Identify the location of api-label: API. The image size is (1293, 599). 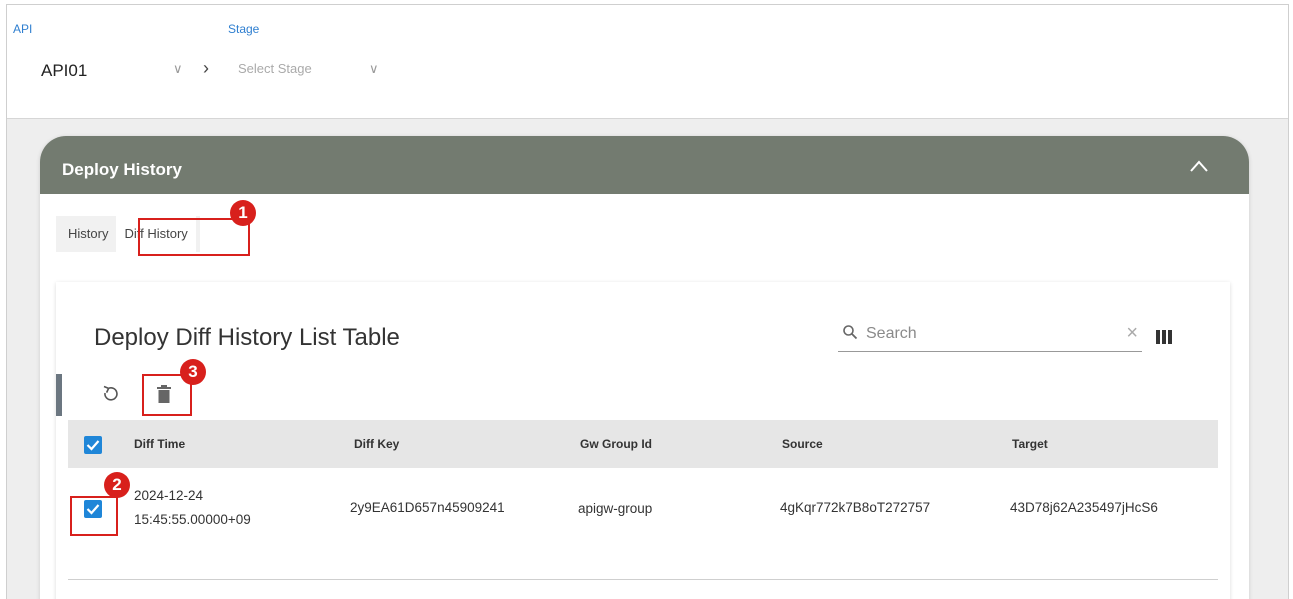
(23, 29).